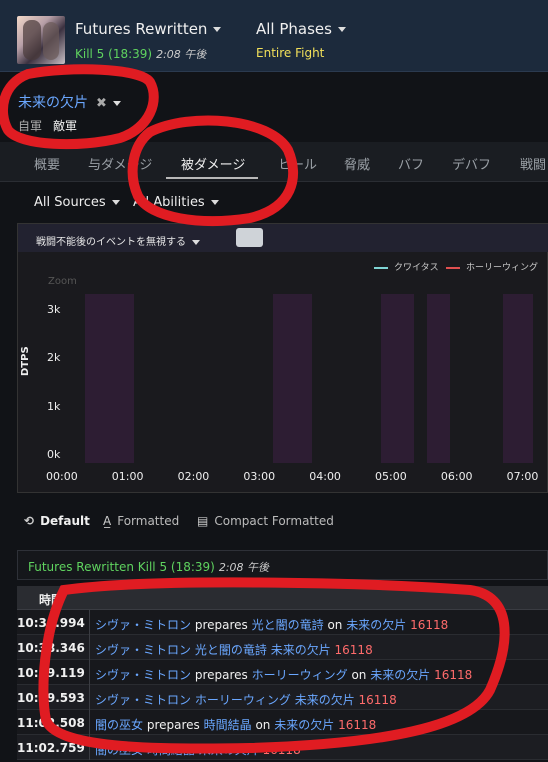 The width and height of the screenshot is (548, 762). I want to click on legend-item: クワイタス, so click(406, 266).